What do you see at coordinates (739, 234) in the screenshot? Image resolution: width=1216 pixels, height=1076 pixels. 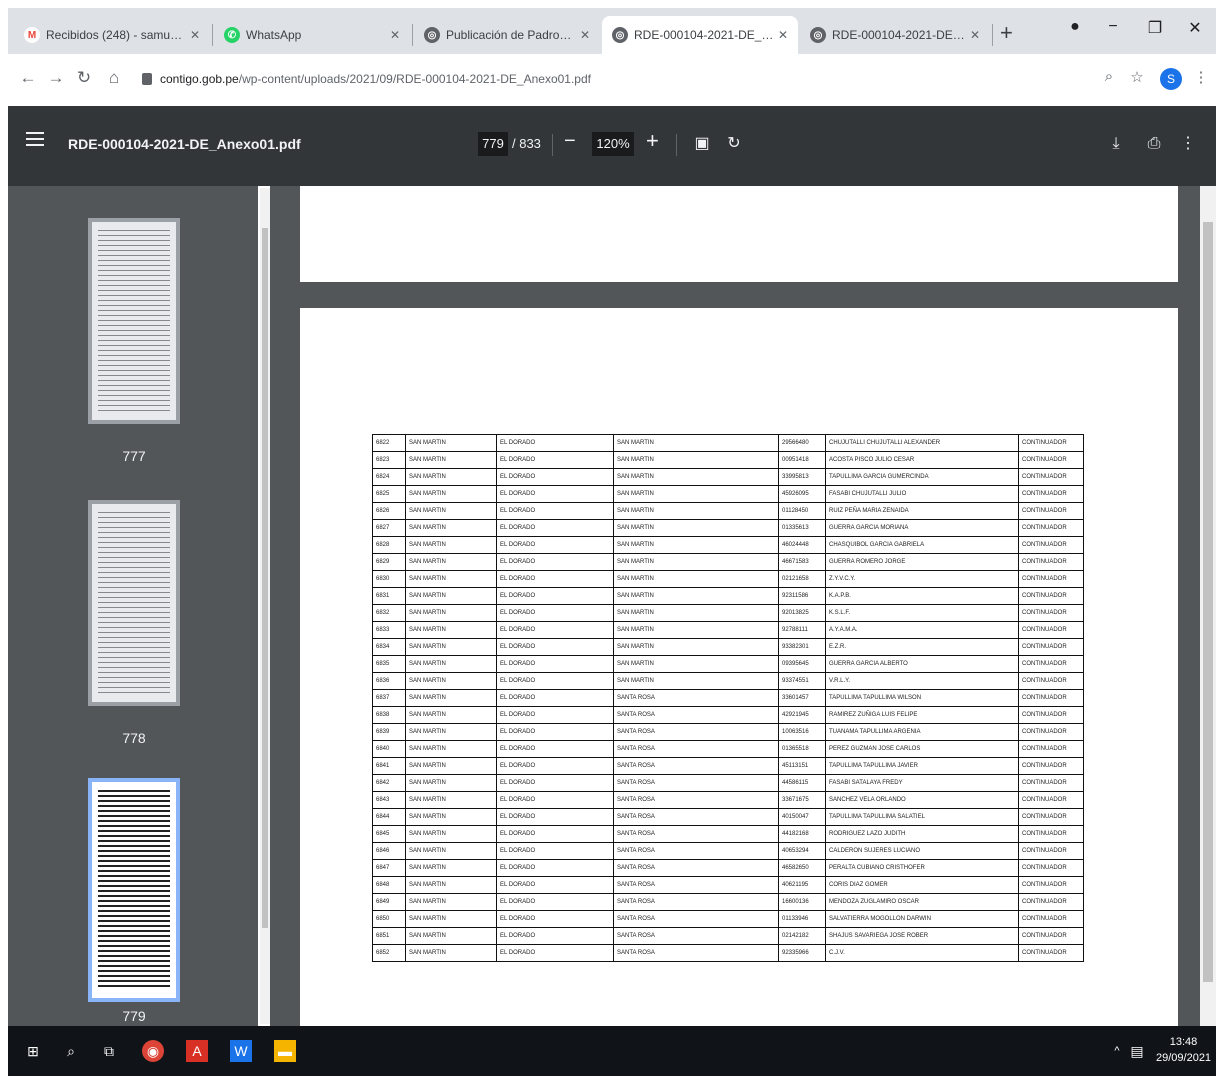 I see `pdf-page-previous` at bounding box center [739, 234].